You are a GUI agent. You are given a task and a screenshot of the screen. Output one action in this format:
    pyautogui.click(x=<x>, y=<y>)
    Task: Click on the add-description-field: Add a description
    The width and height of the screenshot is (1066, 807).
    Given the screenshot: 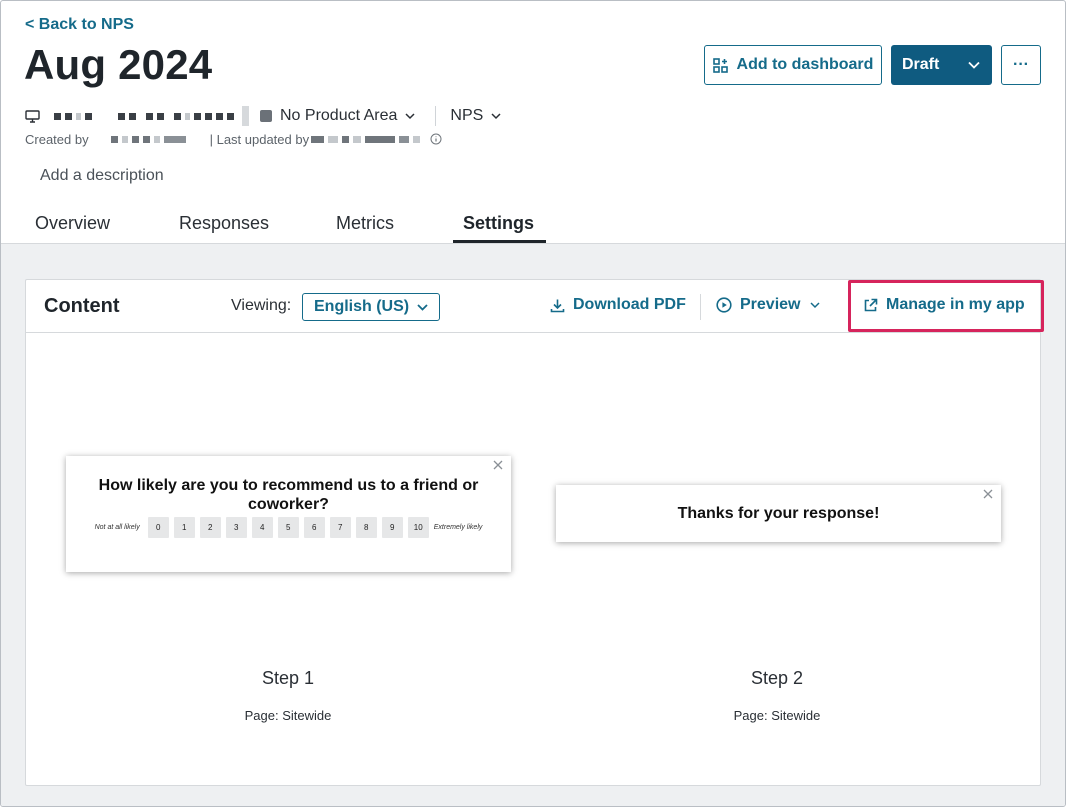 What is the action you would take?
    pyautogui.click(x=102, y=176)
    